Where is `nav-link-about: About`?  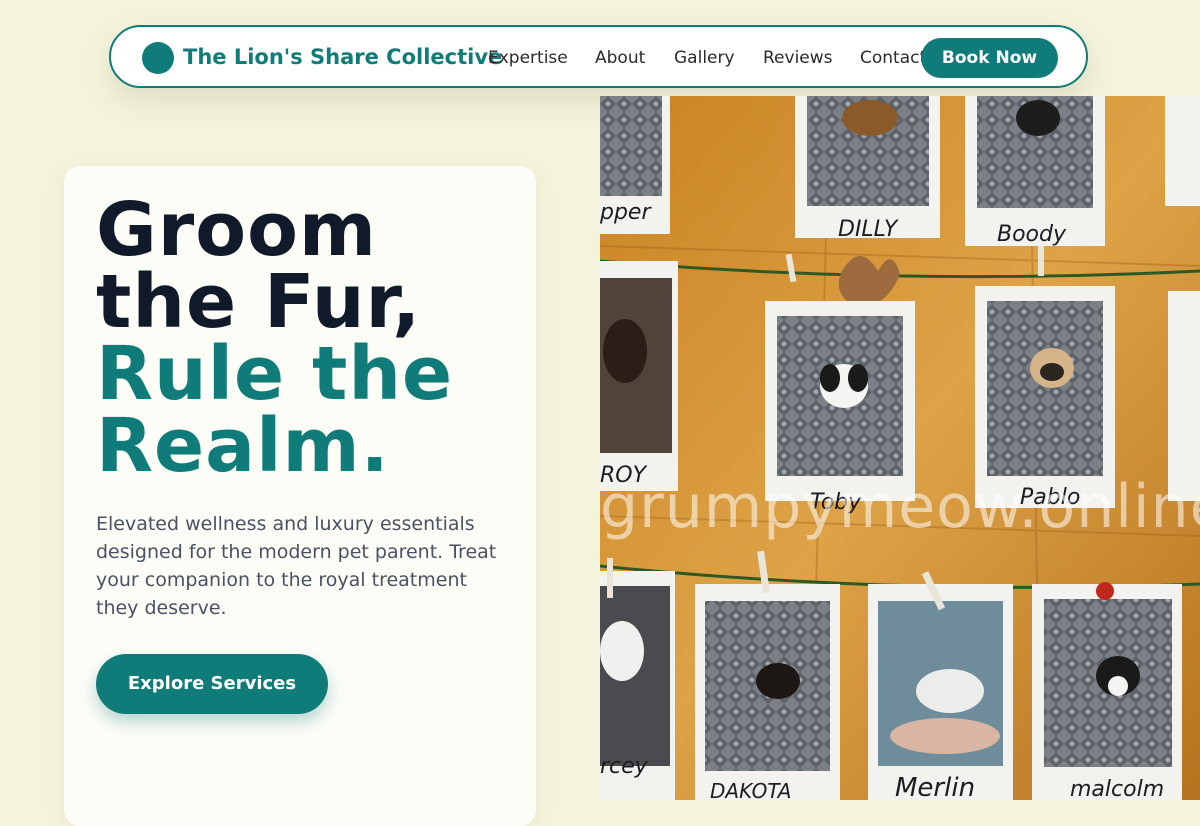
nav-link-about: About is located at coordinates (620, 58).